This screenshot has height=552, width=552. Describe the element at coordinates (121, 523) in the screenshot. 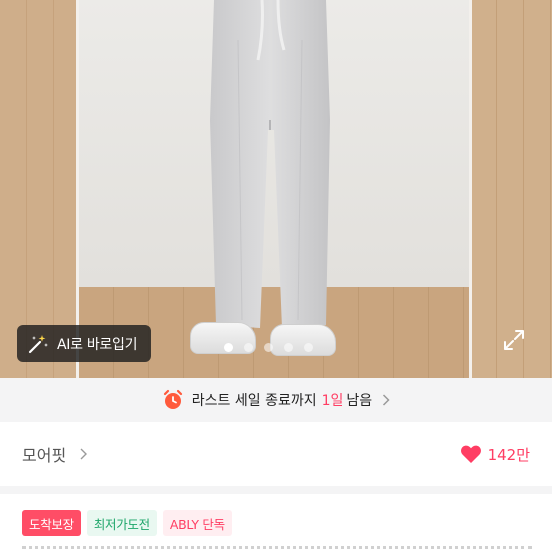

I see `badge-lowest-price: 최저가도전` at that location.